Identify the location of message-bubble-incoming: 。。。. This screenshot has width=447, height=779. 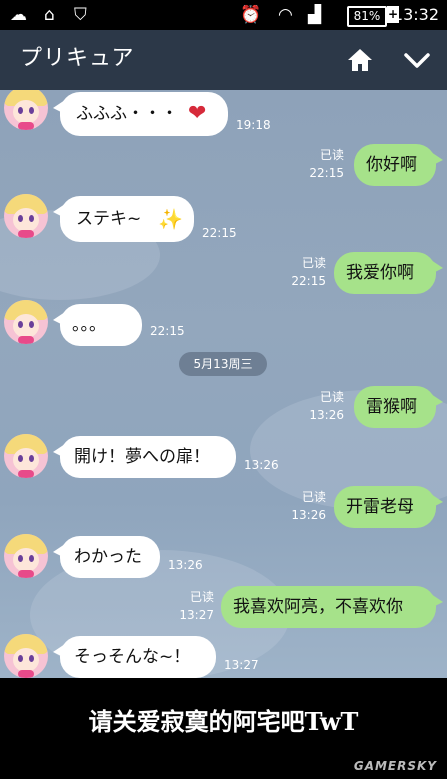
(97, 325).